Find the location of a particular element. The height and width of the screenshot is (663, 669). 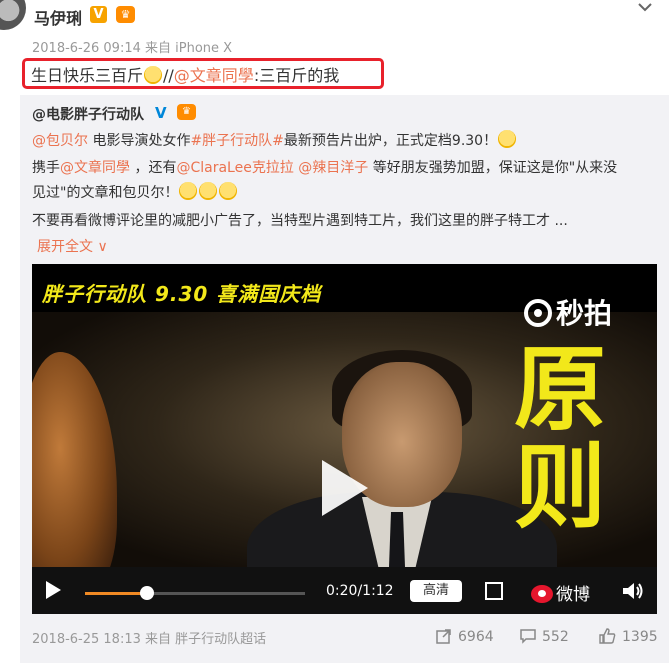

expand-full-text-link: 展开全文 ∨ is located at coordinates (72, 246).